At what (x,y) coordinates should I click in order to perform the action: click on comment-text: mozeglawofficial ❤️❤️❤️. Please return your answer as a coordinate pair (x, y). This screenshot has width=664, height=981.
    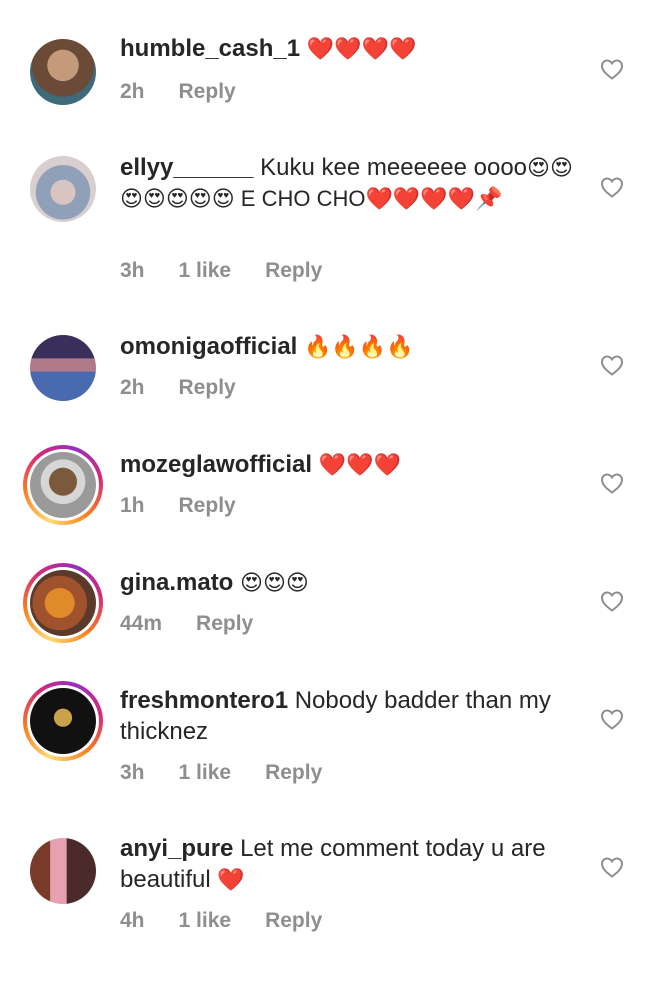
    Looking at the image, I should click on (350, 464).